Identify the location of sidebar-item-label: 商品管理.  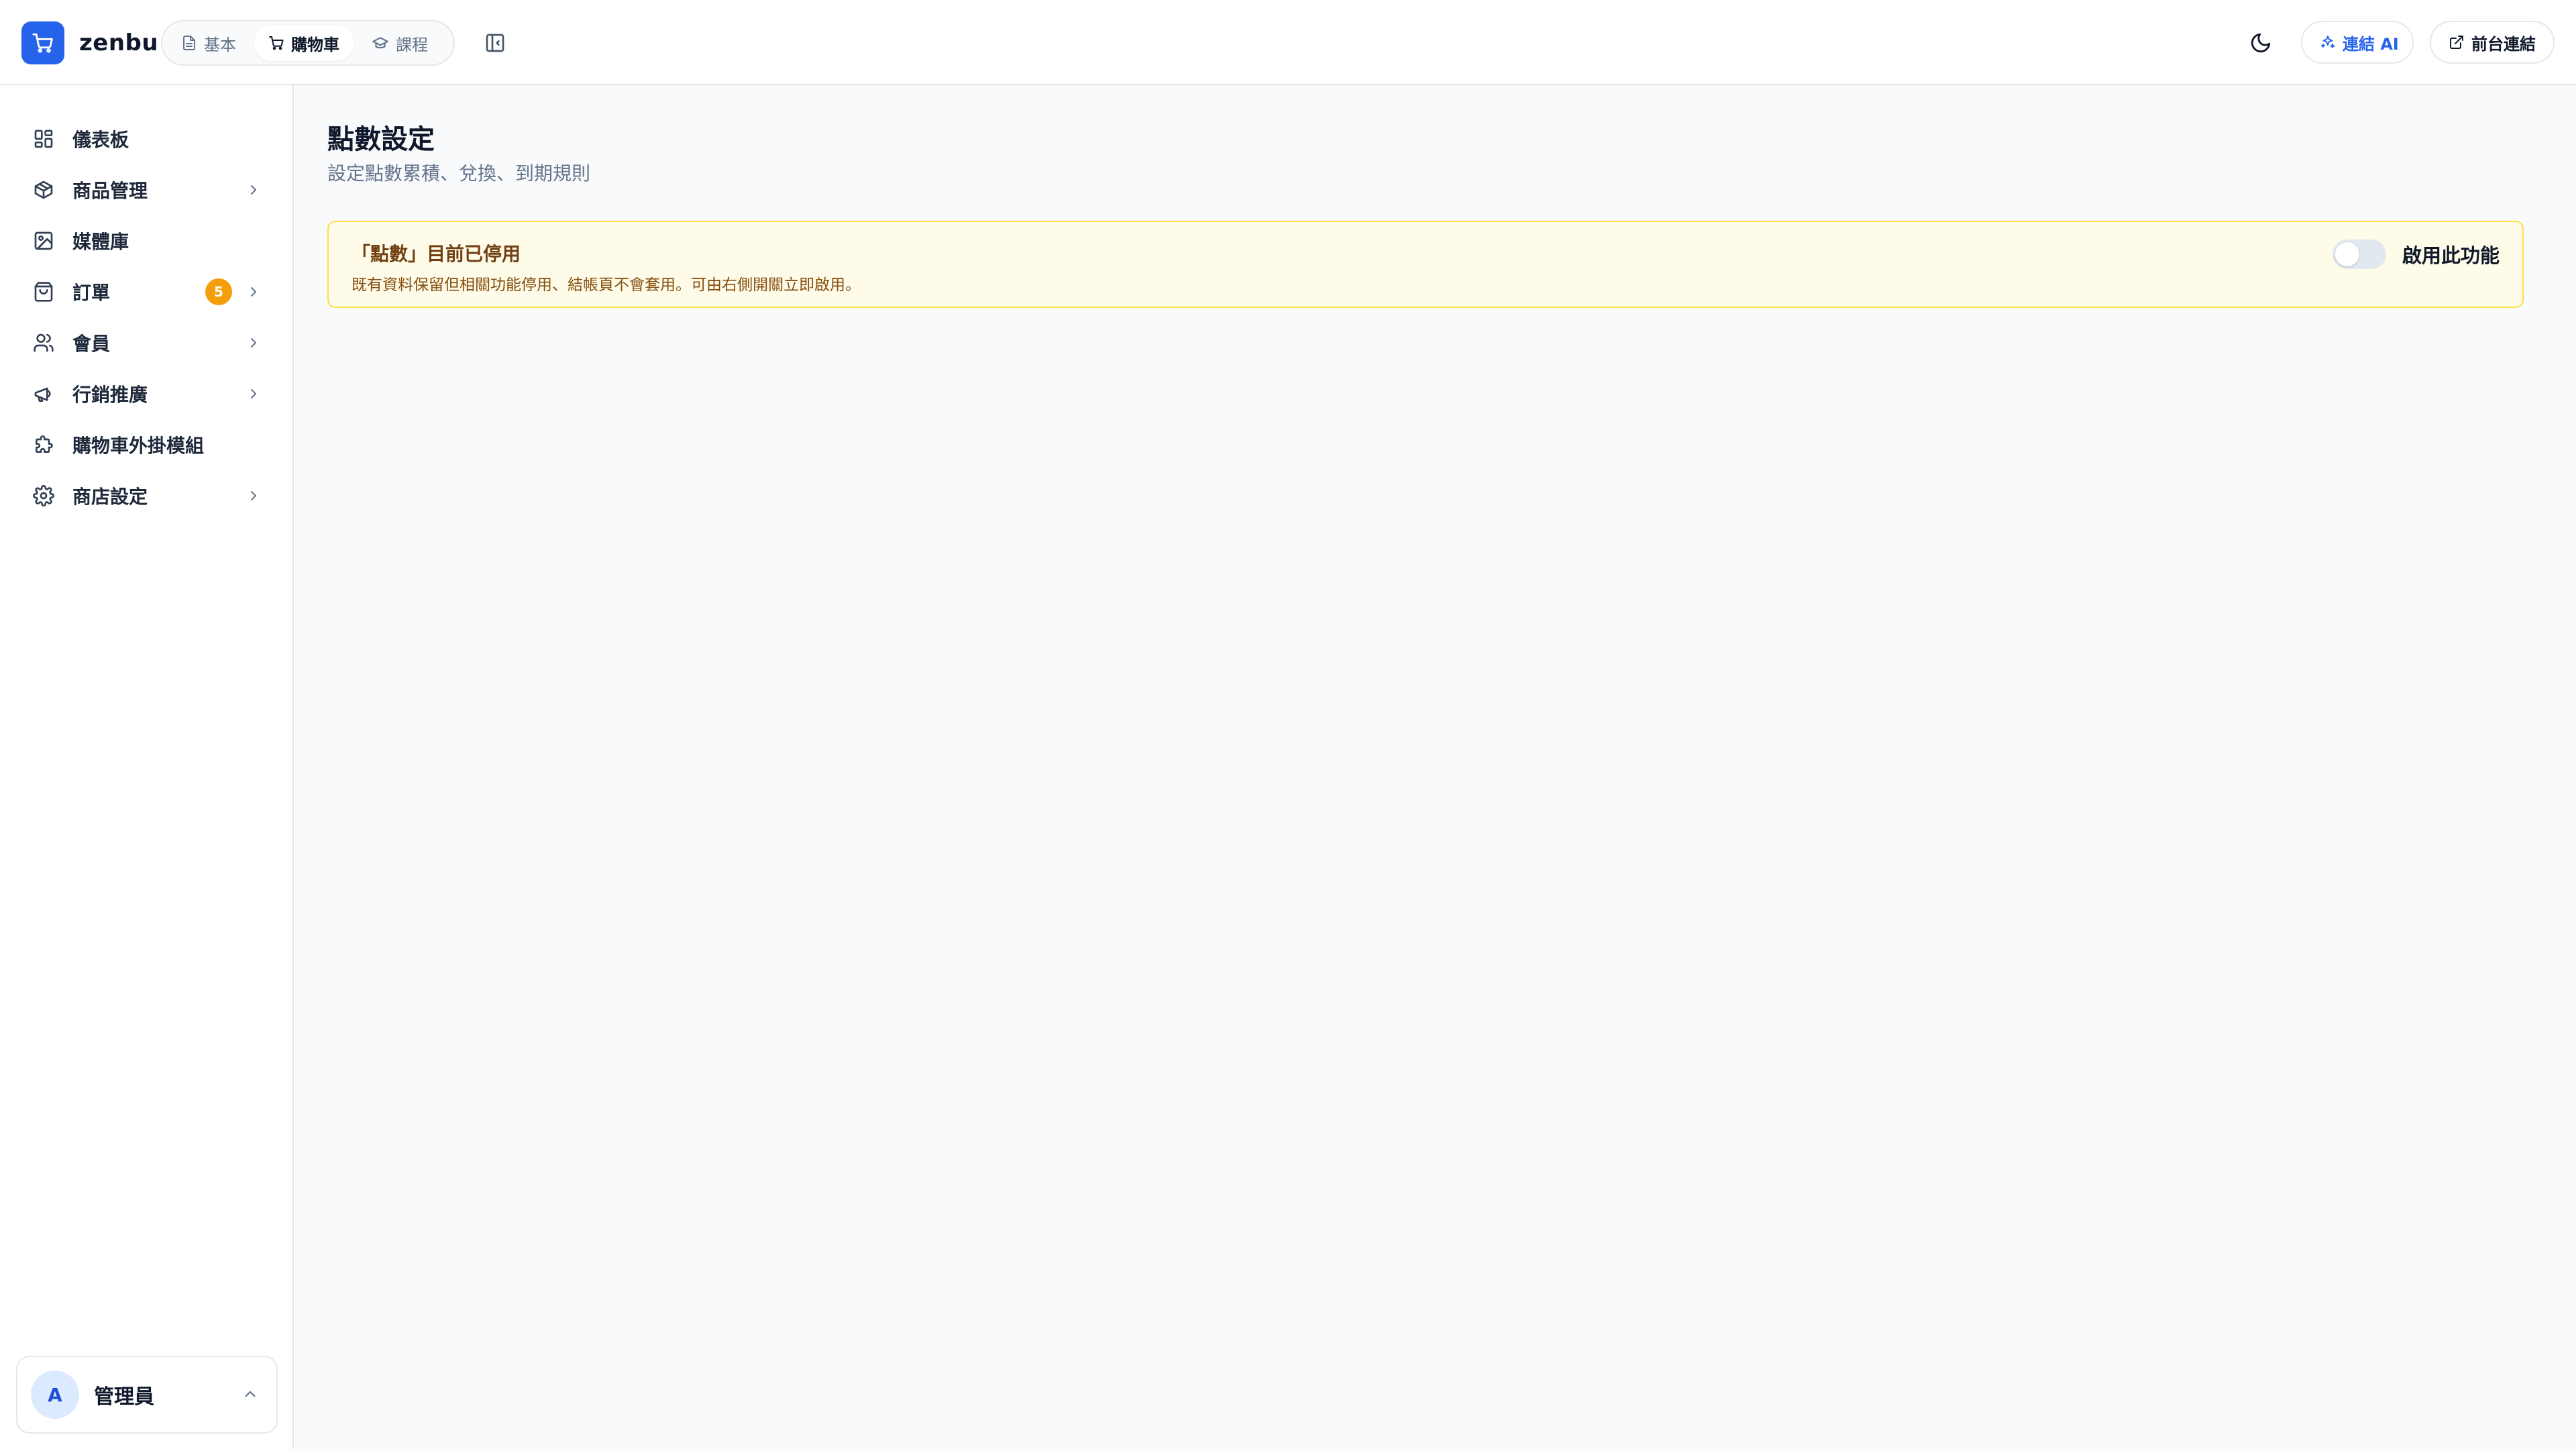
(110, 191).